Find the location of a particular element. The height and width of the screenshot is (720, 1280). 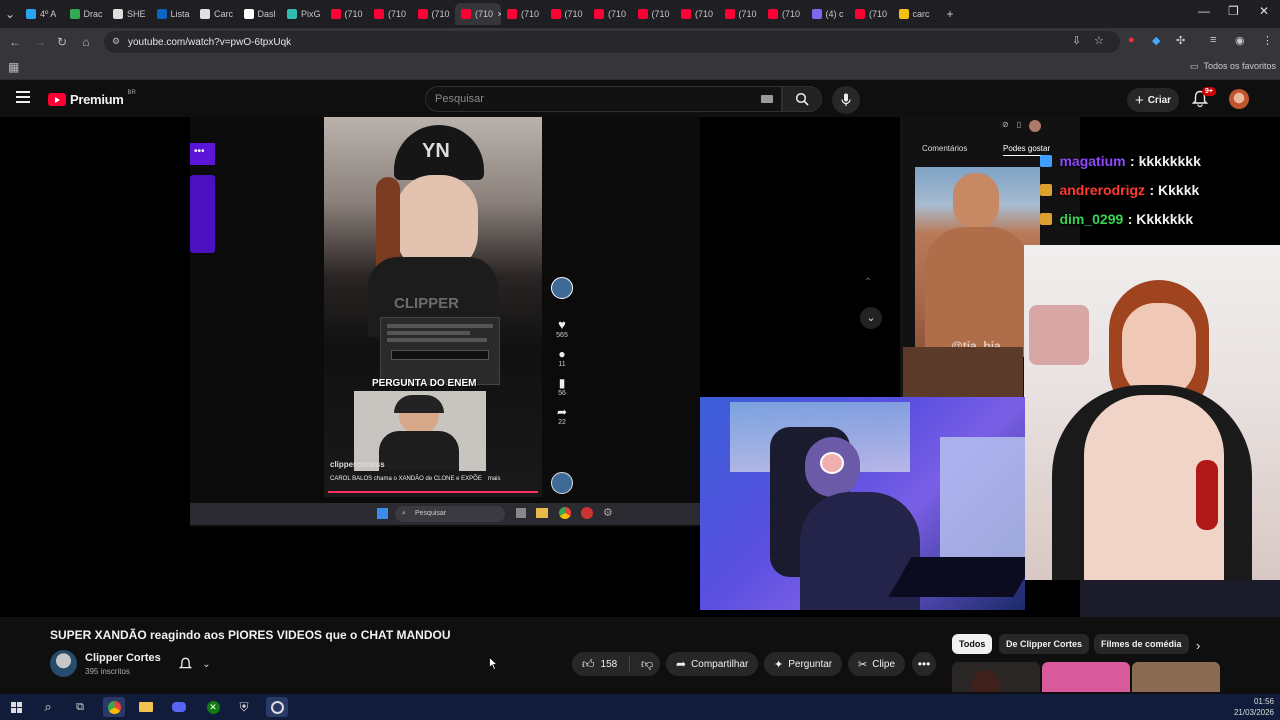

channel-avatar is located at coordinates (63, 663).